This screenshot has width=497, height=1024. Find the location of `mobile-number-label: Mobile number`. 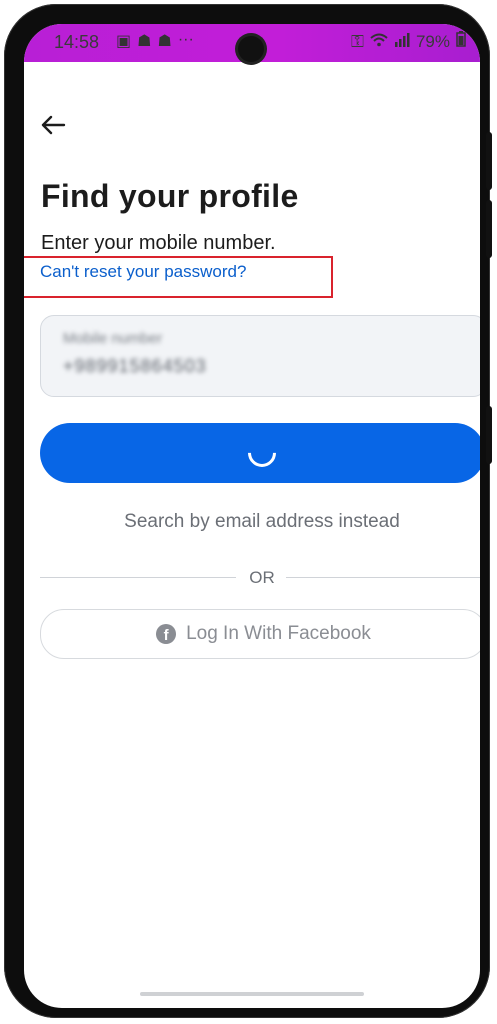

mobile-number-label: Mobile number is located at coordinates (113, 338).